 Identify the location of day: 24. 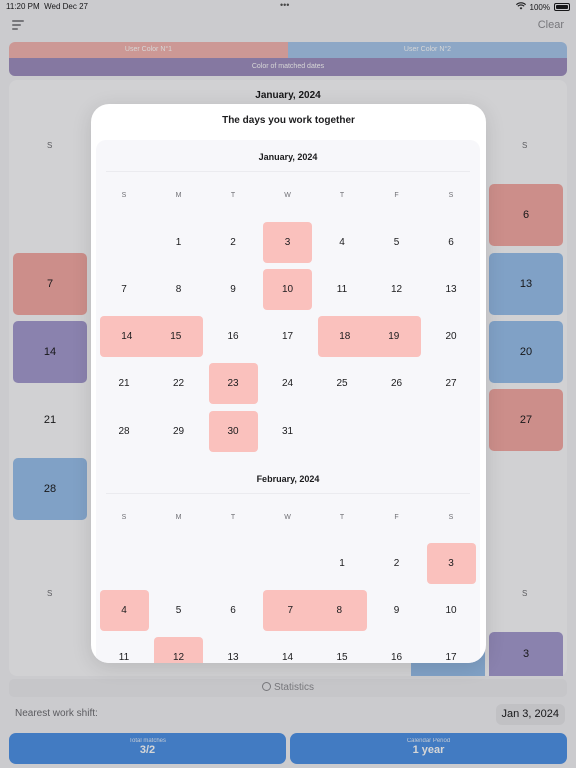
(287, 383).